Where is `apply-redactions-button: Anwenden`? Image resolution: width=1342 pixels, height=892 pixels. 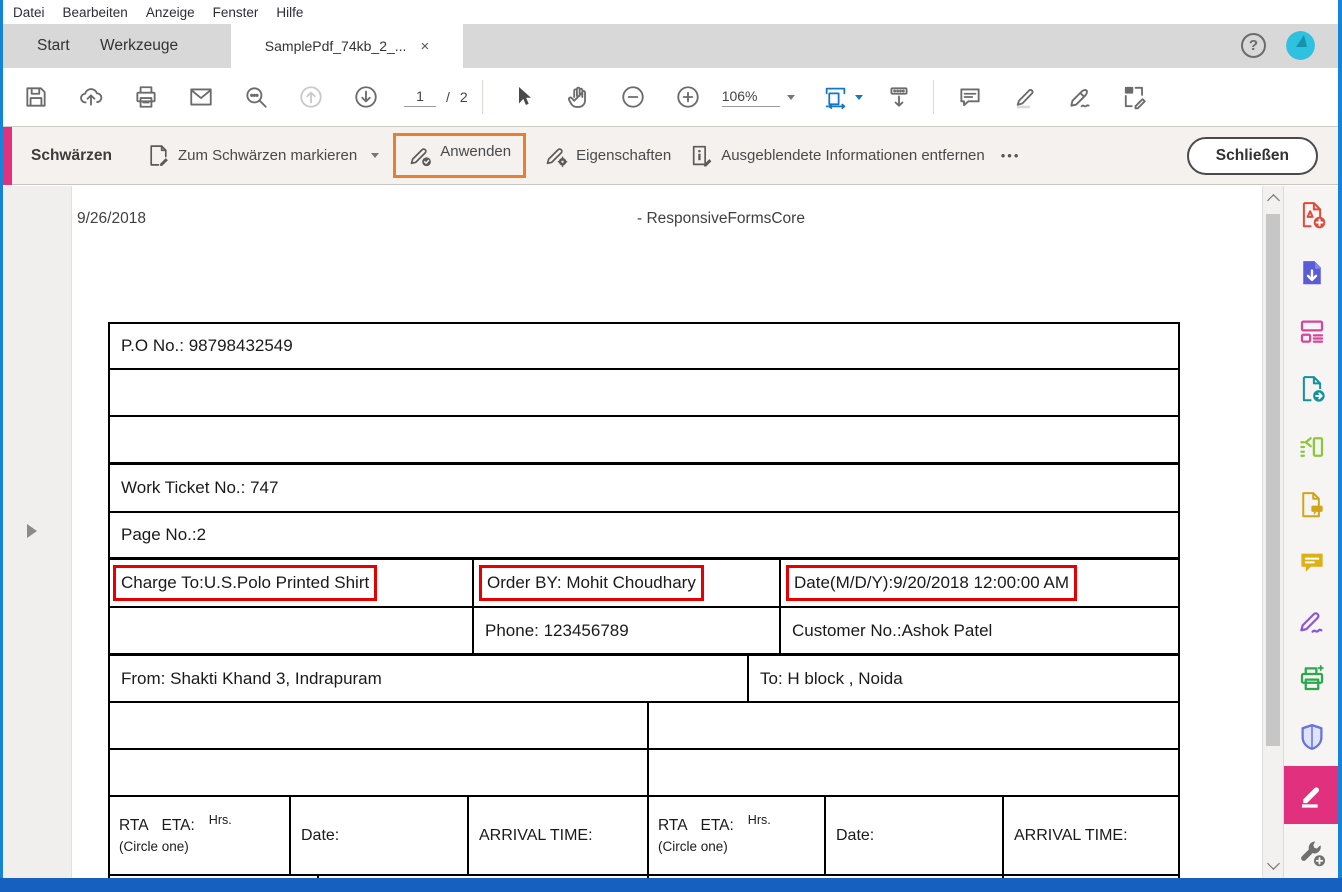
apply-redactions-button: Anwenden is located at coordinates (459, 155).